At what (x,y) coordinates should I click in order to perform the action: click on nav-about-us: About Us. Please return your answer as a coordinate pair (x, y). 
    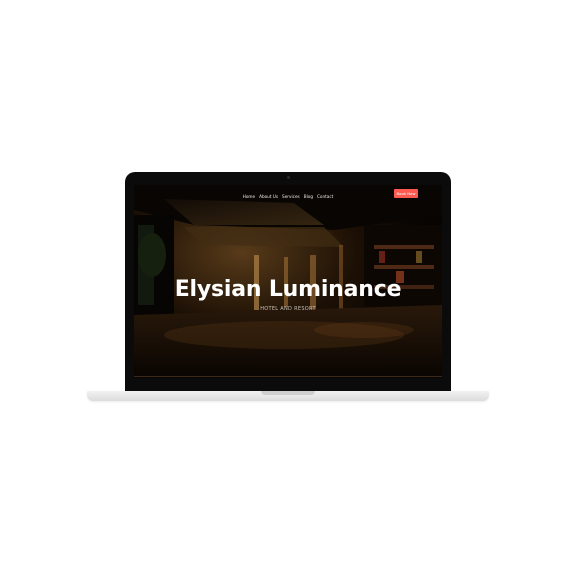
    Looking at the image, I should click on (268, 196).